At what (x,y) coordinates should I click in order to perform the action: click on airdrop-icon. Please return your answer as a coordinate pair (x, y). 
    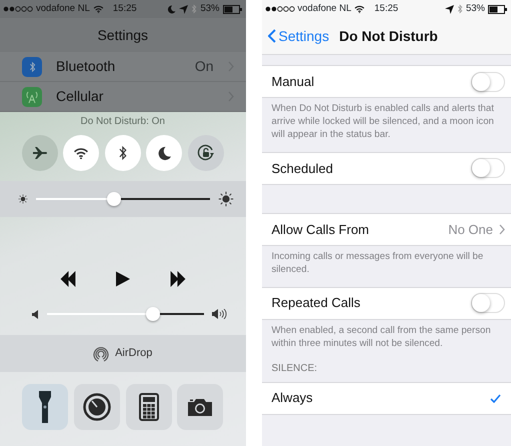
    Looking at the image, I should click on (101, 354).